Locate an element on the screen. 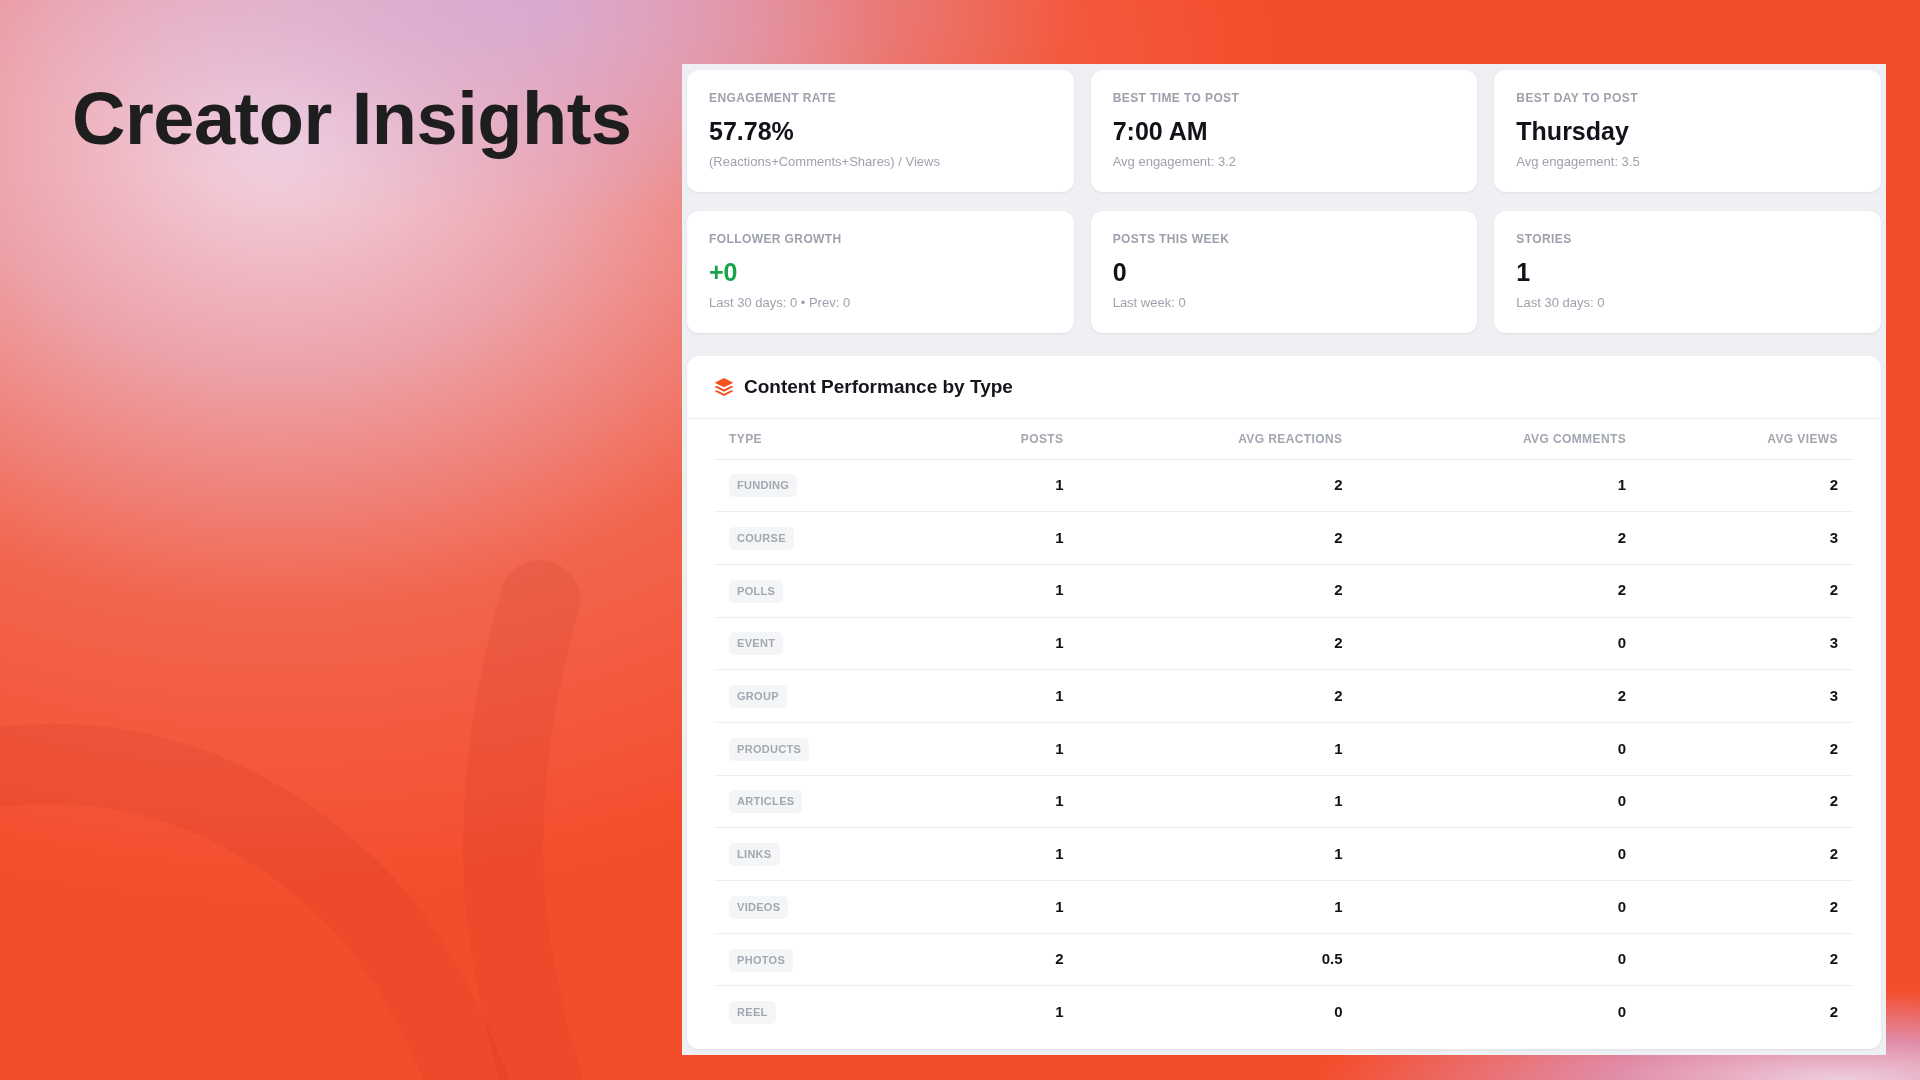 This screenshot has height=1080, width=1920. stat-note: (Reactions+Comments+Shares) / Views is located at coordinates (825, 162).